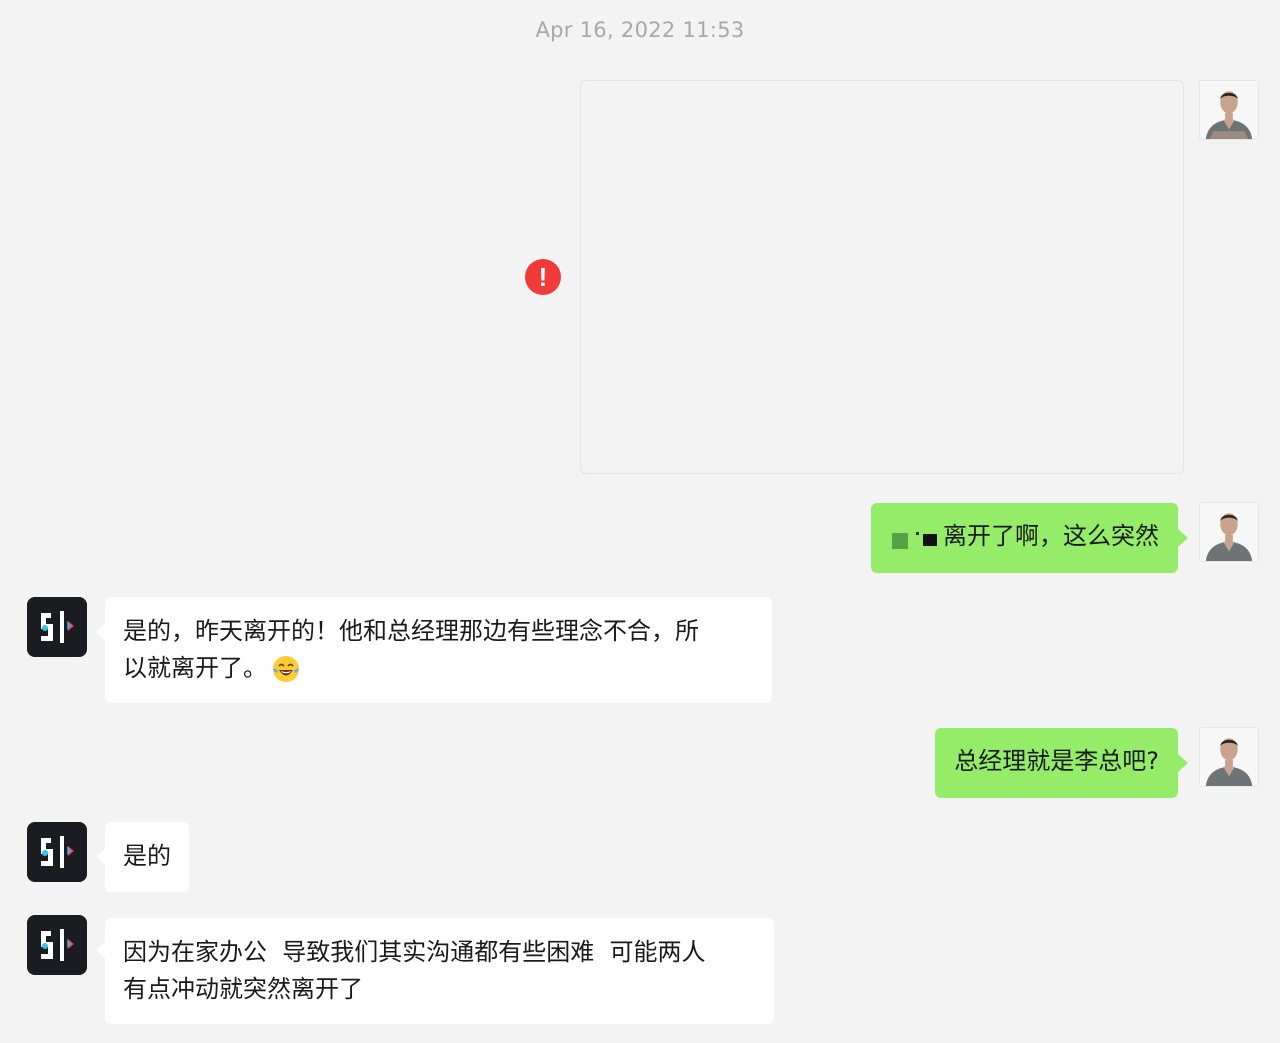  I want to click on laughing-tears-emoji-icon, so click(286, 669).